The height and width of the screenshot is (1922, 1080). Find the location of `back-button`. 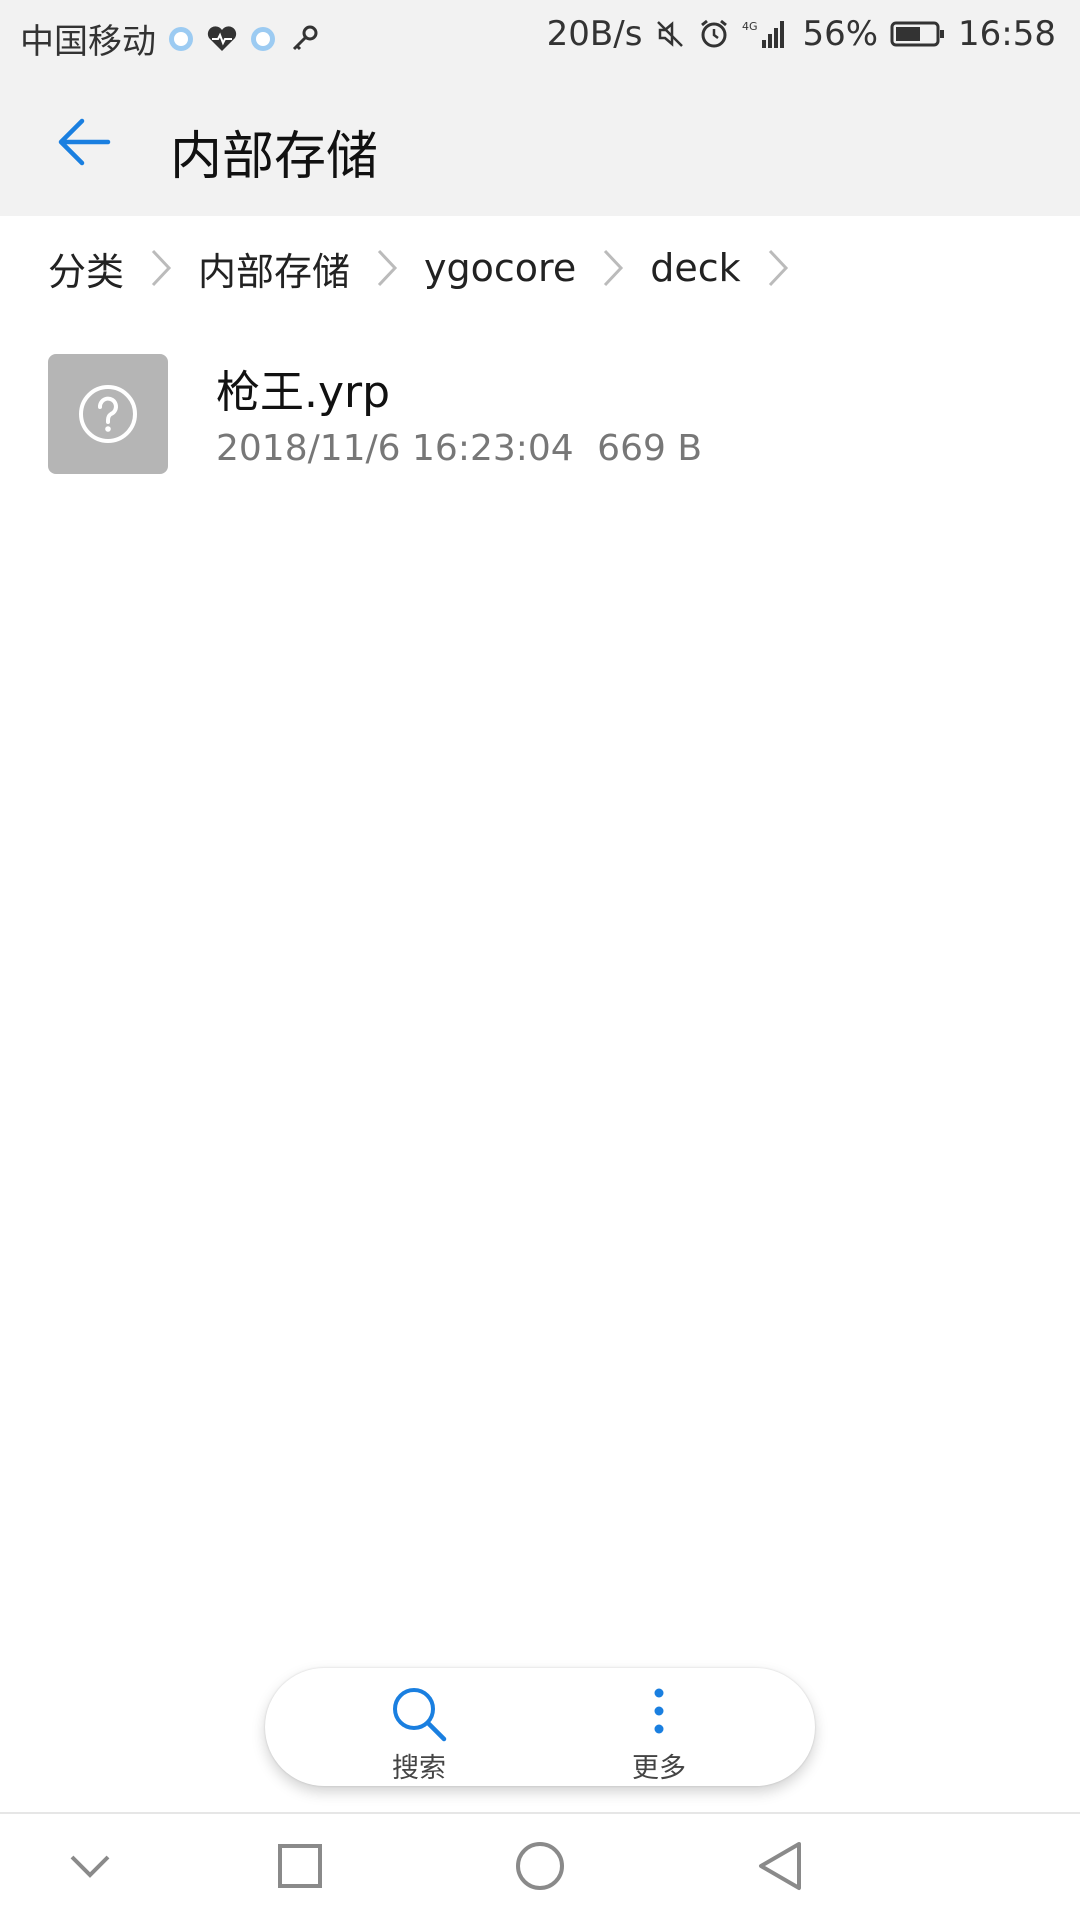

back-button is located at coordinates (84, 144).